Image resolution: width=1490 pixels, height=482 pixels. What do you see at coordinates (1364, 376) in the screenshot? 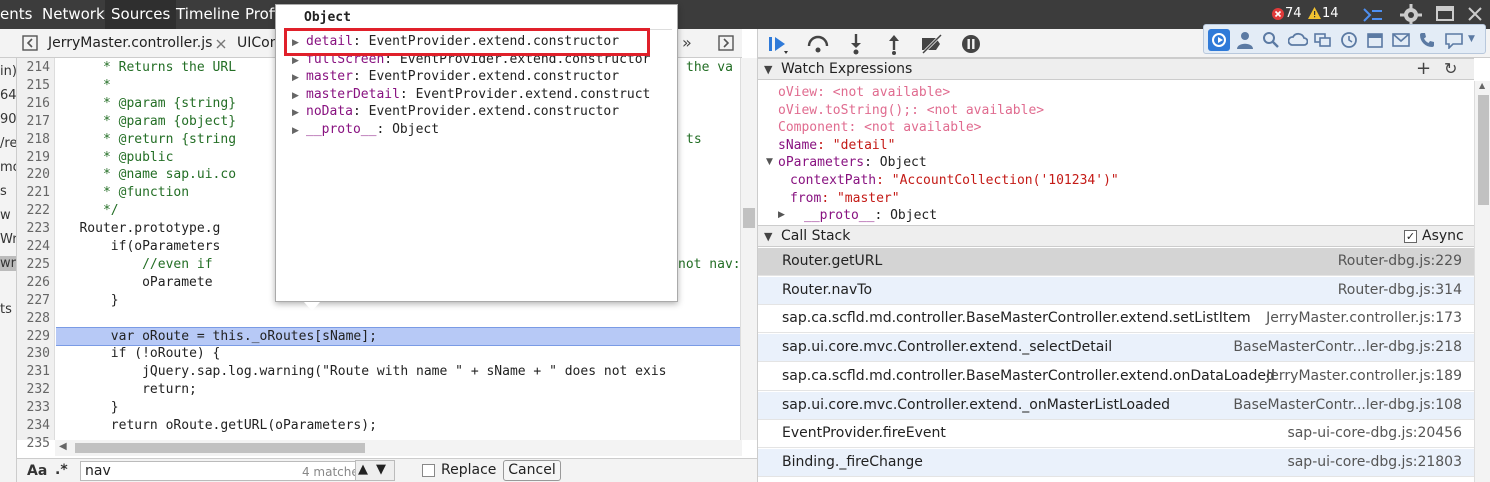
I see `call-frame-location: JerryMaster.controller.js:189` at bounding box center [1364, 376].